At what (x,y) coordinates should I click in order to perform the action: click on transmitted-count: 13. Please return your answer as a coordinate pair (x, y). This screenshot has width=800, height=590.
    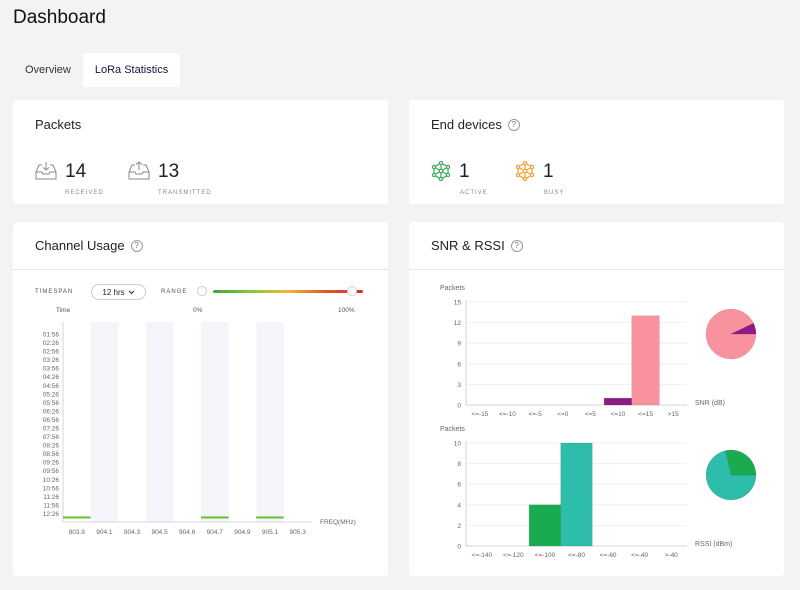
    Looking at the image, I should click on (169, 171).